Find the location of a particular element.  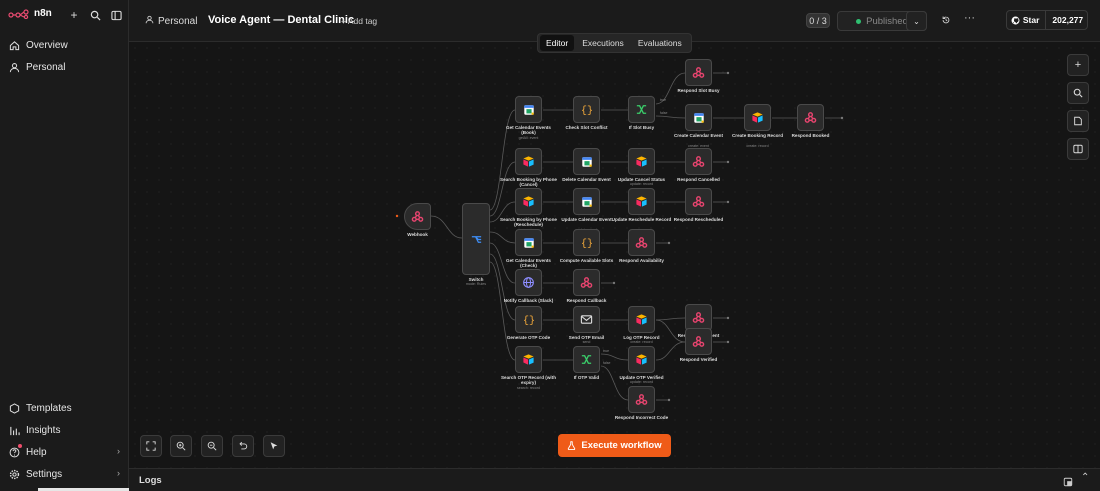

globe-icon is located at coordinates (528, 282).